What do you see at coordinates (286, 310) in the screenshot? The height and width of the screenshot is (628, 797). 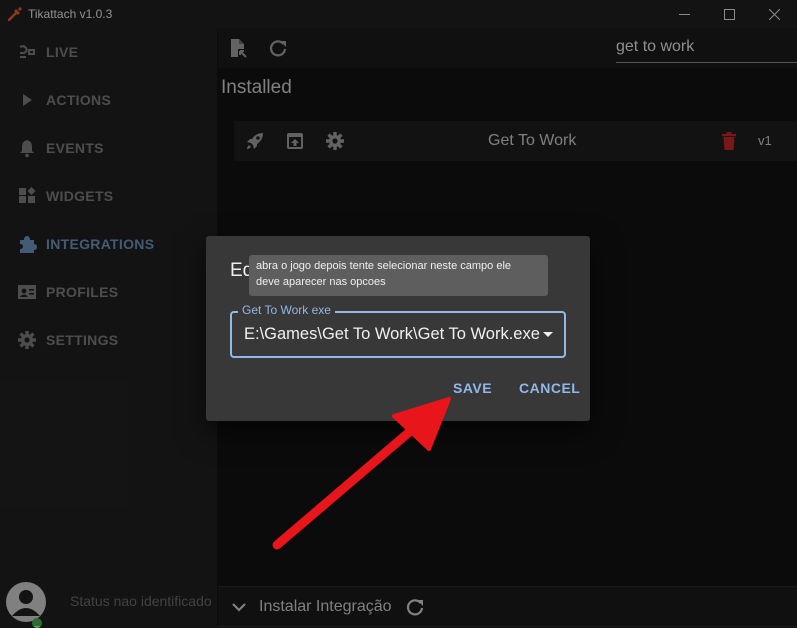 I see `exe-select-label: Get To Work exe` at bounding box center [286, 310].